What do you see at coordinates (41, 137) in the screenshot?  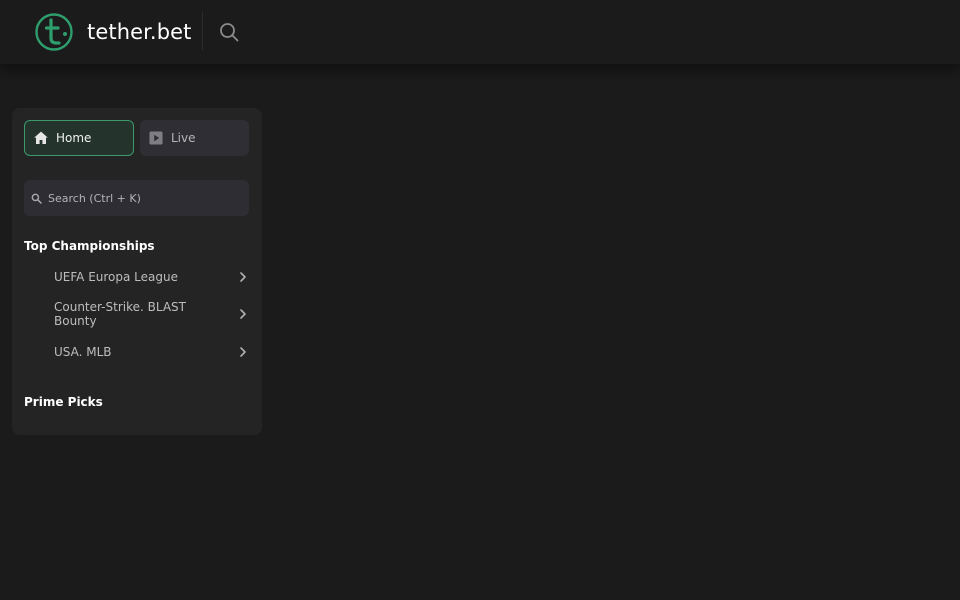 I see `home-icon` at bounding box center [41, 137].